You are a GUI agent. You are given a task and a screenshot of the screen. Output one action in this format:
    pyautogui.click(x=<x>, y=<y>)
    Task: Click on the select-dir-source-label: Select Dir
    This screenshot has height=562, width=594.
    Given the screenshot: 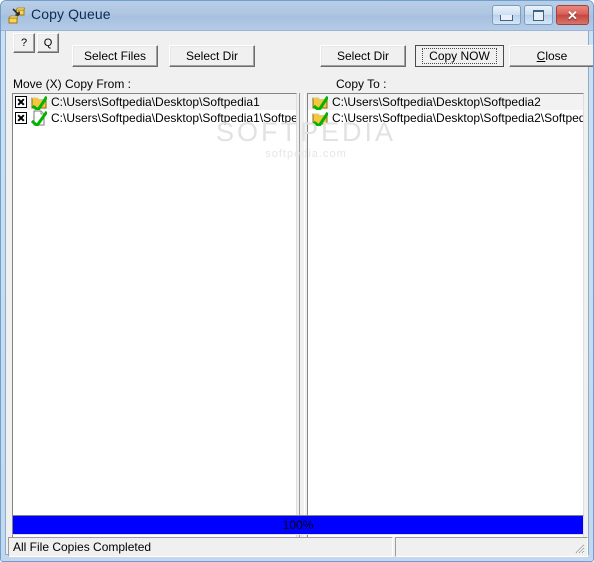 What is the action you would take?
    pyautogui.click(x=211, y=56)
    